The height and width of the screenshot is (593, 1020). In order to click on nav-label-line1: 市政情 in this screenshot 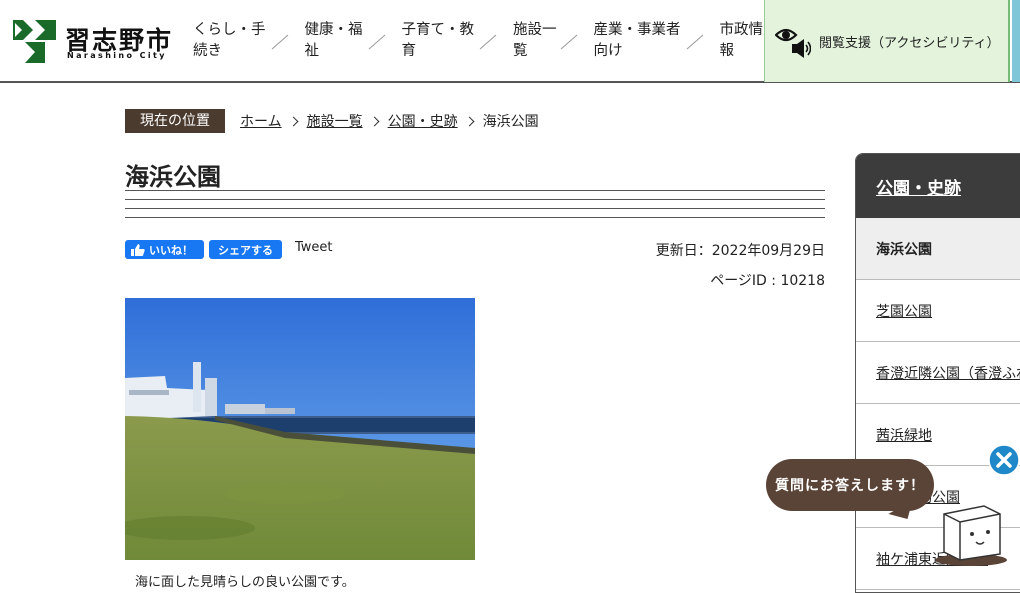, I will do `click(741, 29)`.